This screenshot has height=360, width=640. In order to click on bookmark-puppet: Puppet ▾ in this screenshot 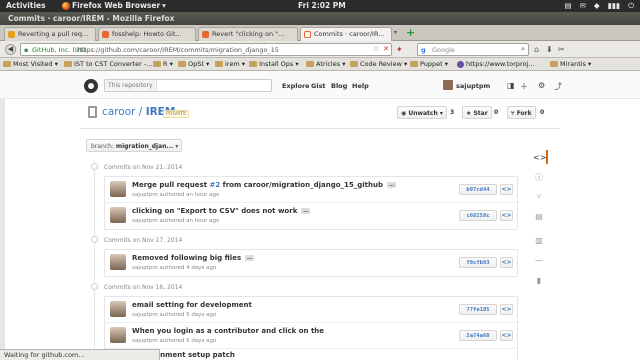, I will do `click(429, 64)`.